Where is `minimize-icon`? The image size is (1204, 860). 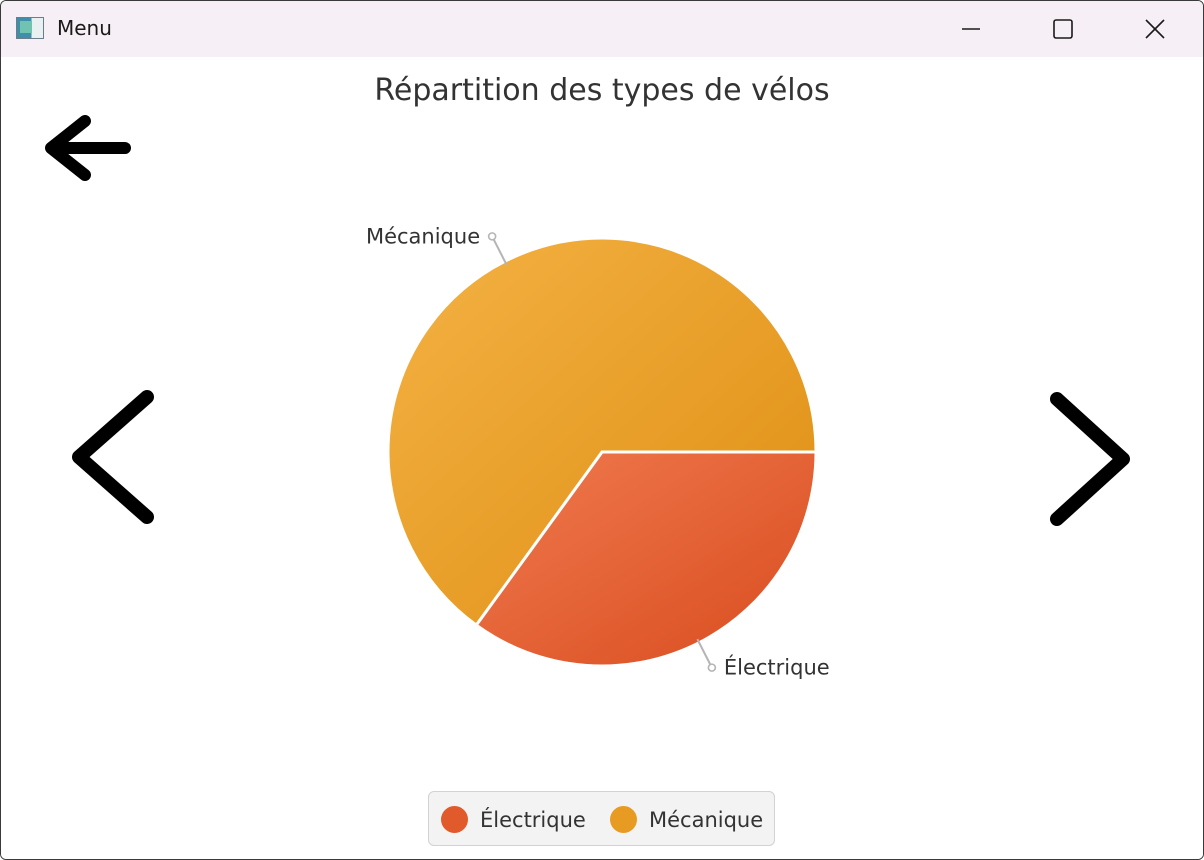
minimize-icon is located at coordinates (971, 29).